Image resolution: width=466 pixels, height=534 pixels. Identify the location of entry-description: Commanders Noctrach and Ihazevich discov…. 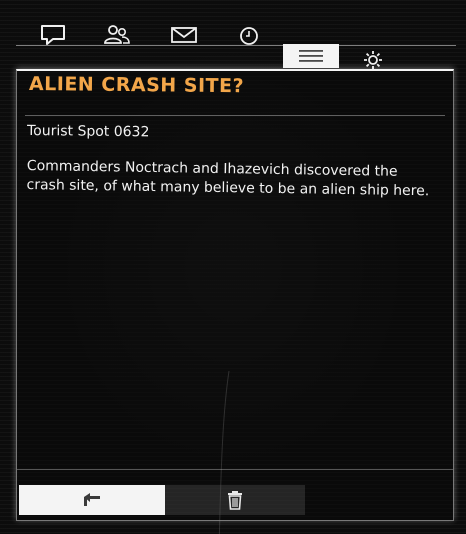
(228, 178).